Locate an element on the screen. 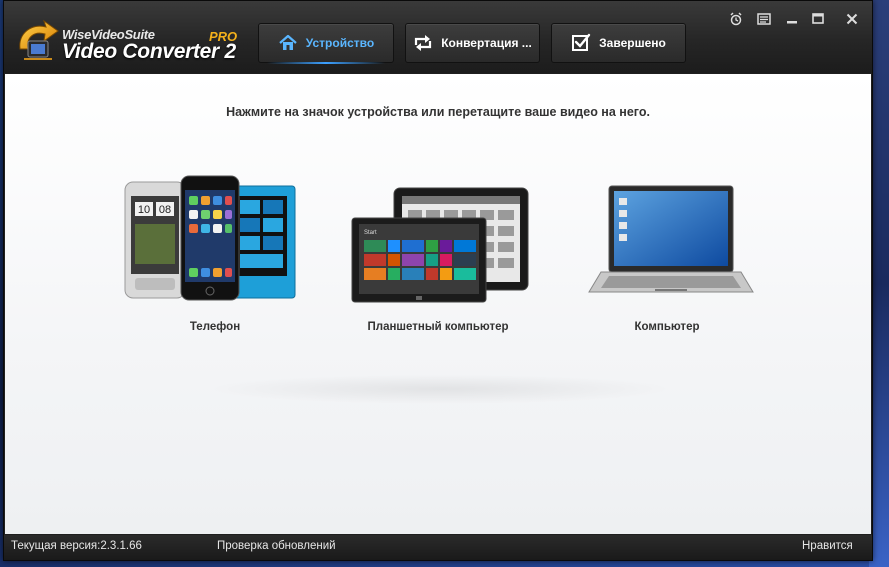 Image resolution: width=889 pixels, height=567 pixels. alarm-icon is located at coordinates (736, 19).